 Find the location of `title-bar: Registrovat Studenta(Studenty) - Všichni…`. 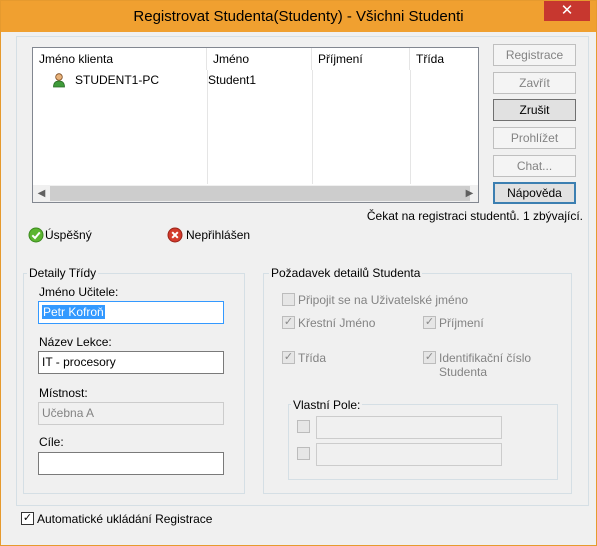

title-bar: Registrovat Studenta(Studenty) - Všichni… is located at coordinates (298, 16).